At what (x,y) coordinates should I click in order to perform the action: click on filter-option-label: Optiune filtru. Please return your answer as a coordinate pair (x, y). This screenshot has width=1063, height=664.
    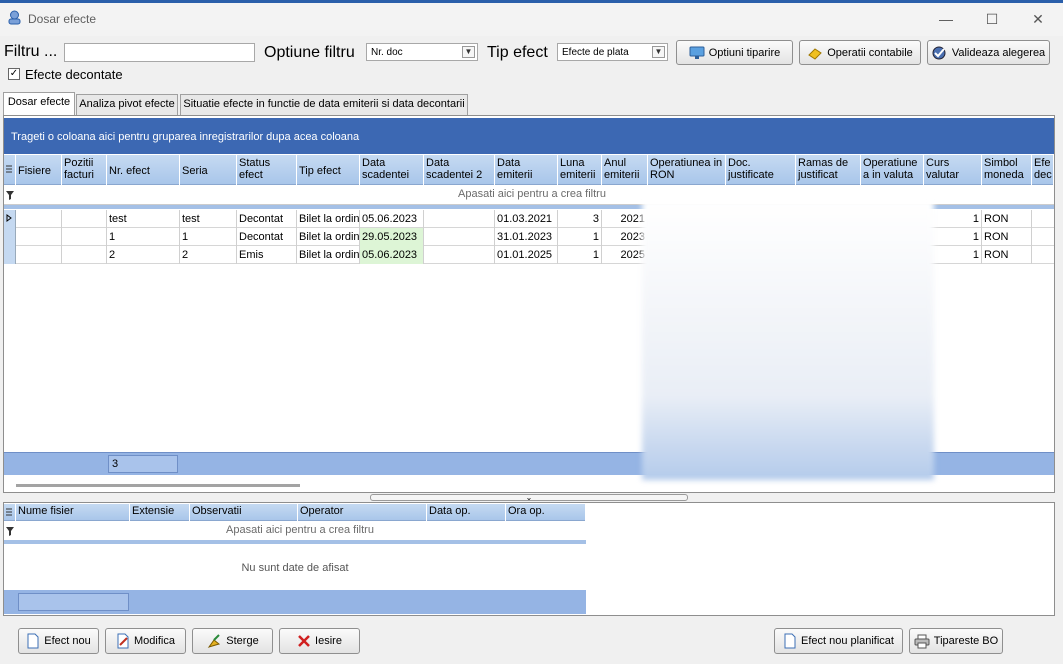
    Looking at the image, I should click on (309, 52).